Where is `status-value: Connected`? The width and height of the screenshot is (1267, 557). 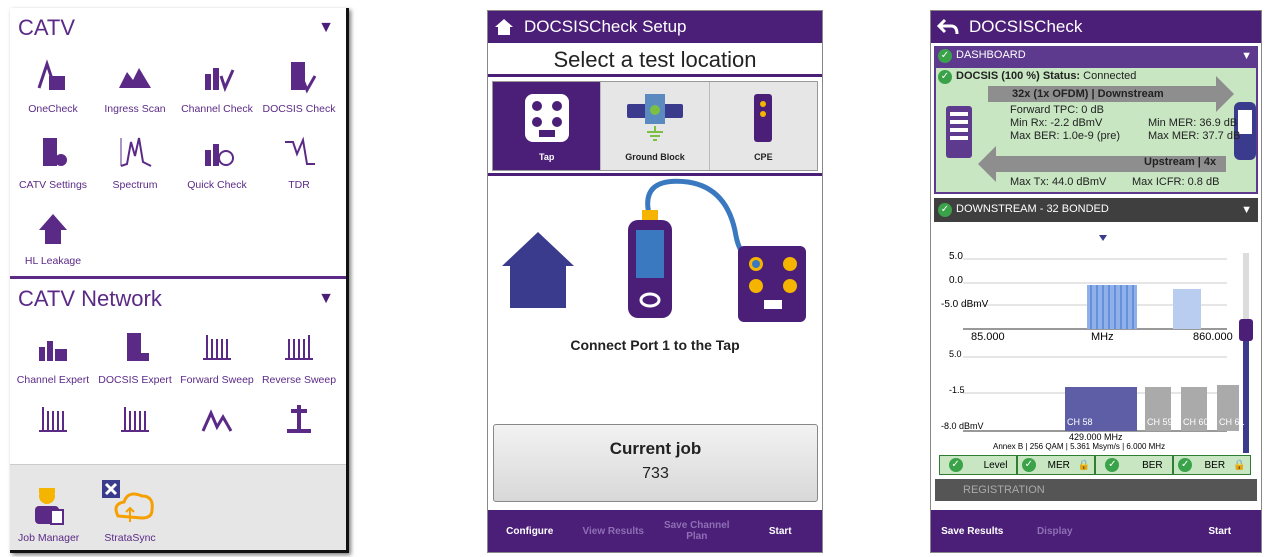
status-value: Connected is located at coordinates (1110, 76).